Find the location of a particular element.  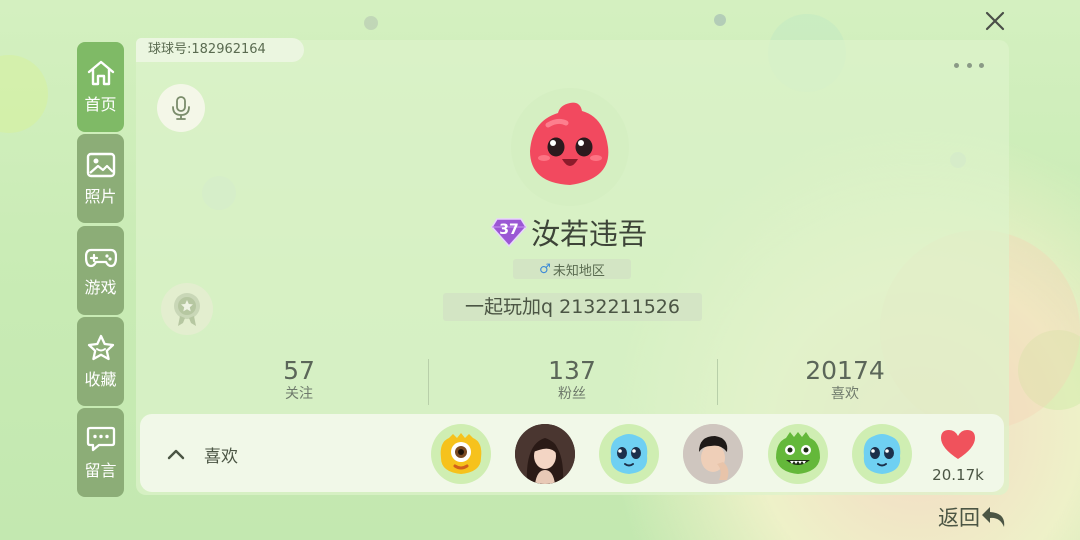

stat-following: 57 关注 is located at coordinates (299, 379).